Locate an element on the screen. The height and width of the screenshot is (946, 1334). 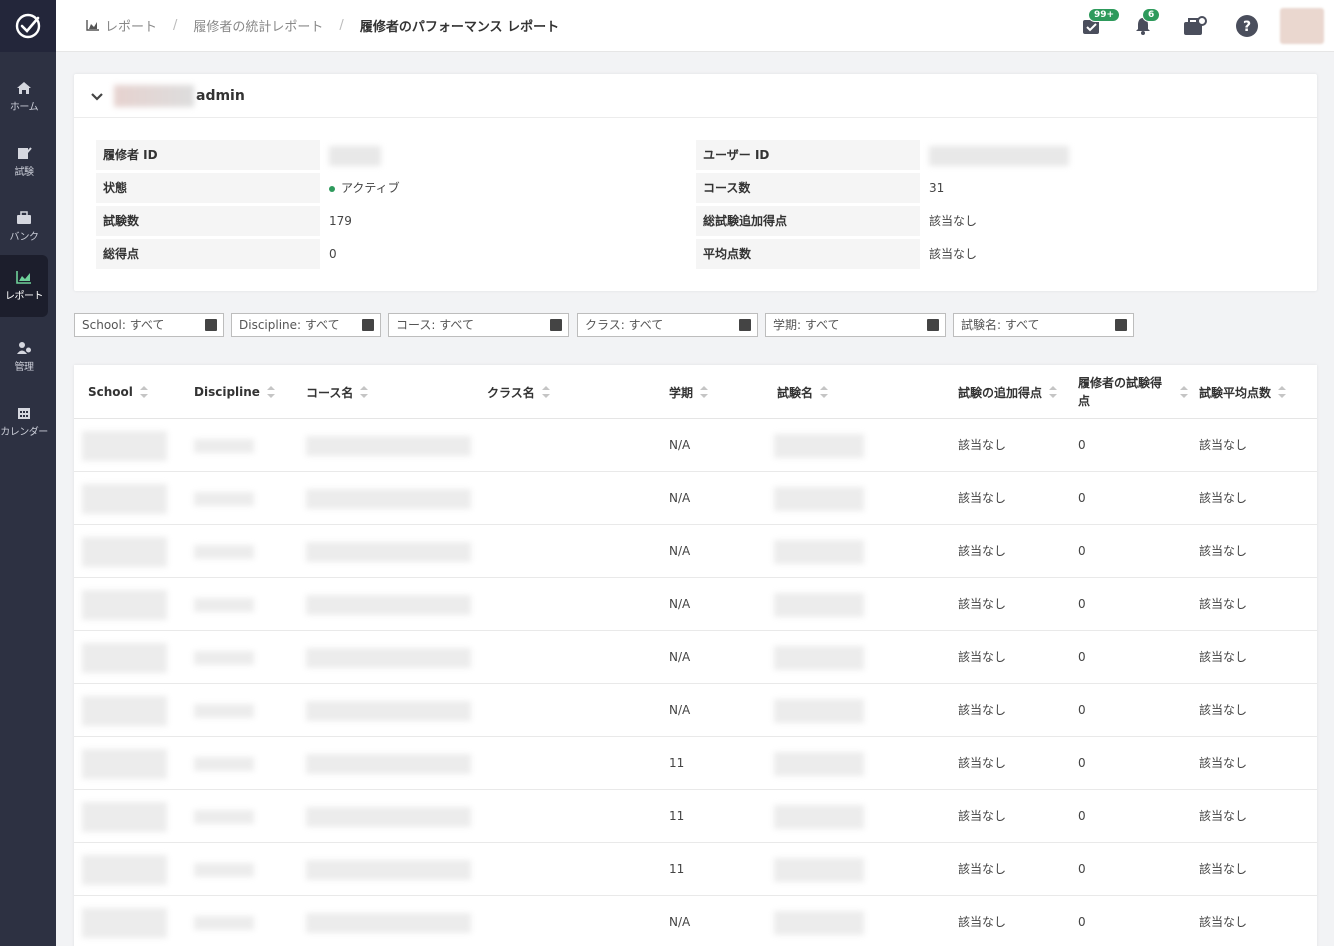
column-header-exam-name: 試験名 is located at coordinates (803, 392).